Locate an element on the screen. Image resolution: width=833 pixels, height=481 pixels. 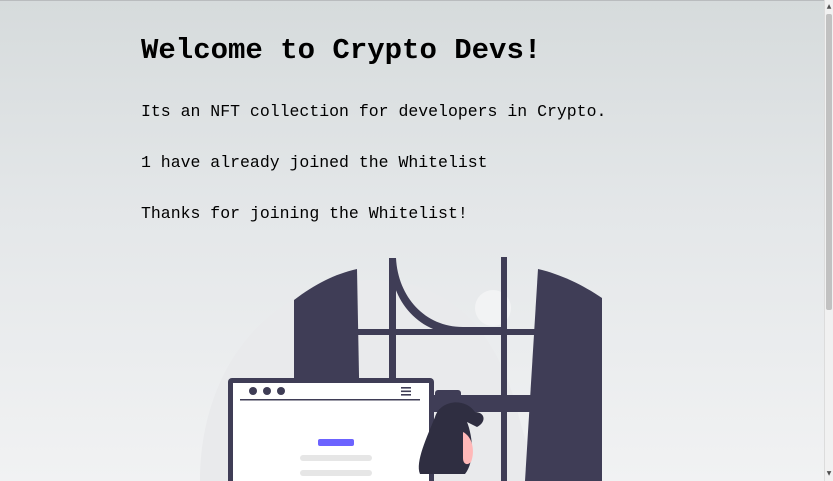
hamburger-menu-icon is located at coordinates (406, 391).